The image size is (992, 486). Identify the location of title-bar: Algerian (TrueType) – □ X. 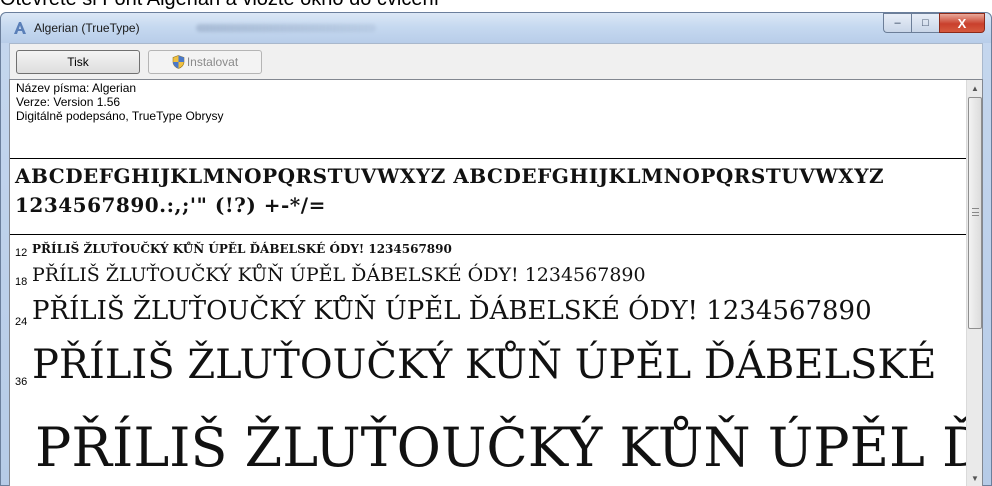
(496, 28).